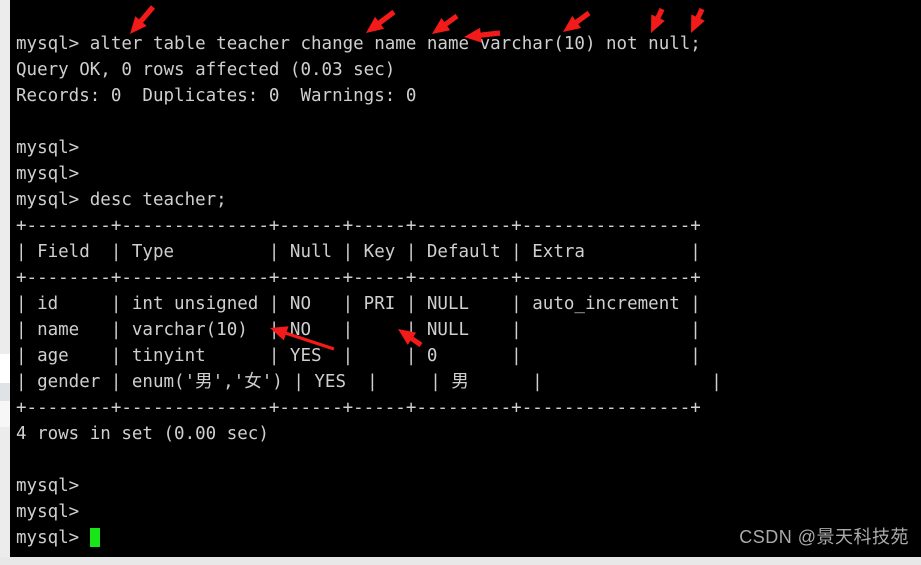 The height and width of the screenshot is (565, 921). What do you see at coordinates (824, 537) in the screenshot?
I see `csdn-watermark: CSDN @景天科技苑` at bounding box center [824, 537].